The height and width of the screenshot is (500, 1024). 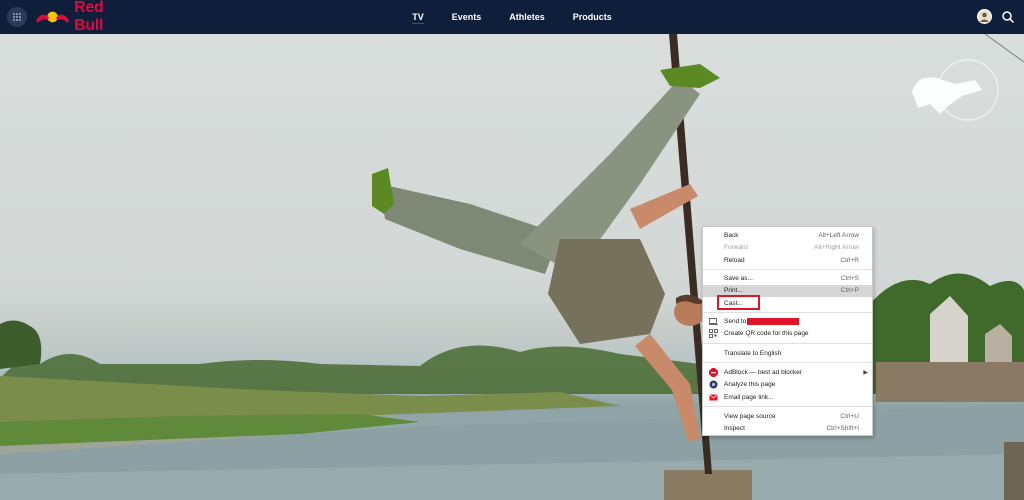 I want to click on nav-tab-products: Products, so click(x=592, y=17).